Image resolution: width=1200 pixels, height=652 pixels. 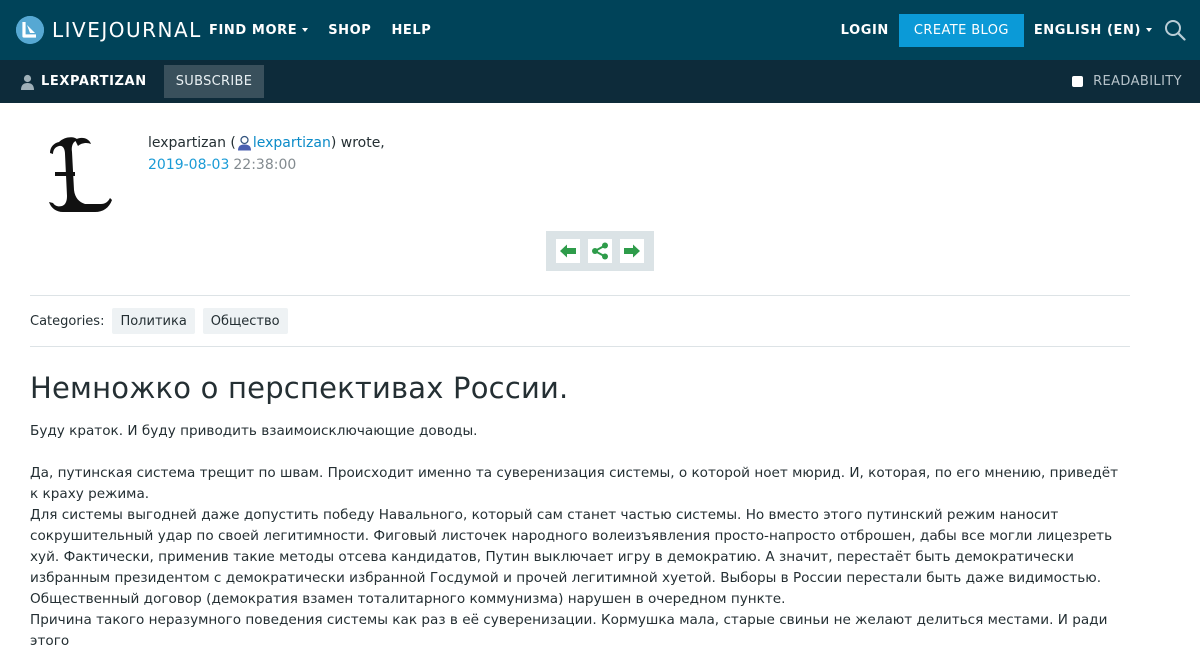 I want to click on subscribe-label: SUBSCRIBE, so click(x=214, y=81).